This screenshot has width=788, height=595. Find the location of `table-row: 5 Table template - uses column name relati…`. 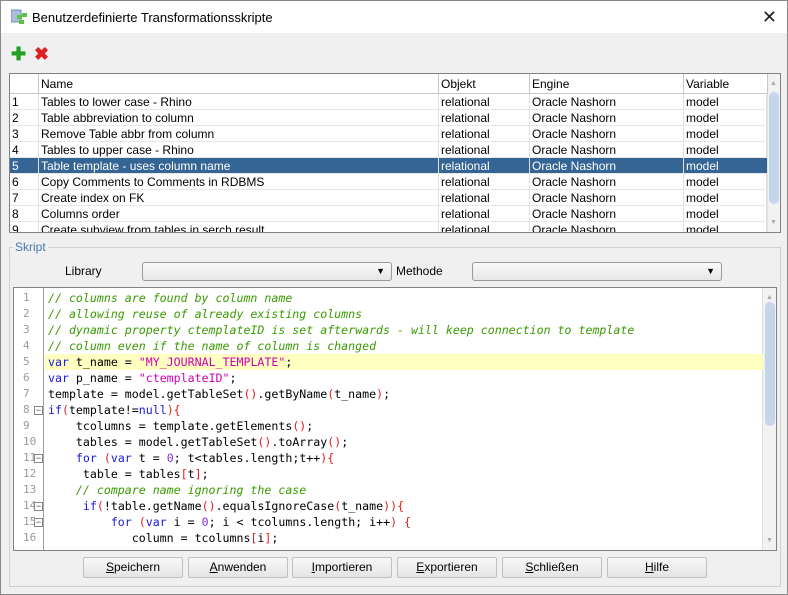

table-row: 5 Table template - uses column name relati… is located at coordinates (389, 166).